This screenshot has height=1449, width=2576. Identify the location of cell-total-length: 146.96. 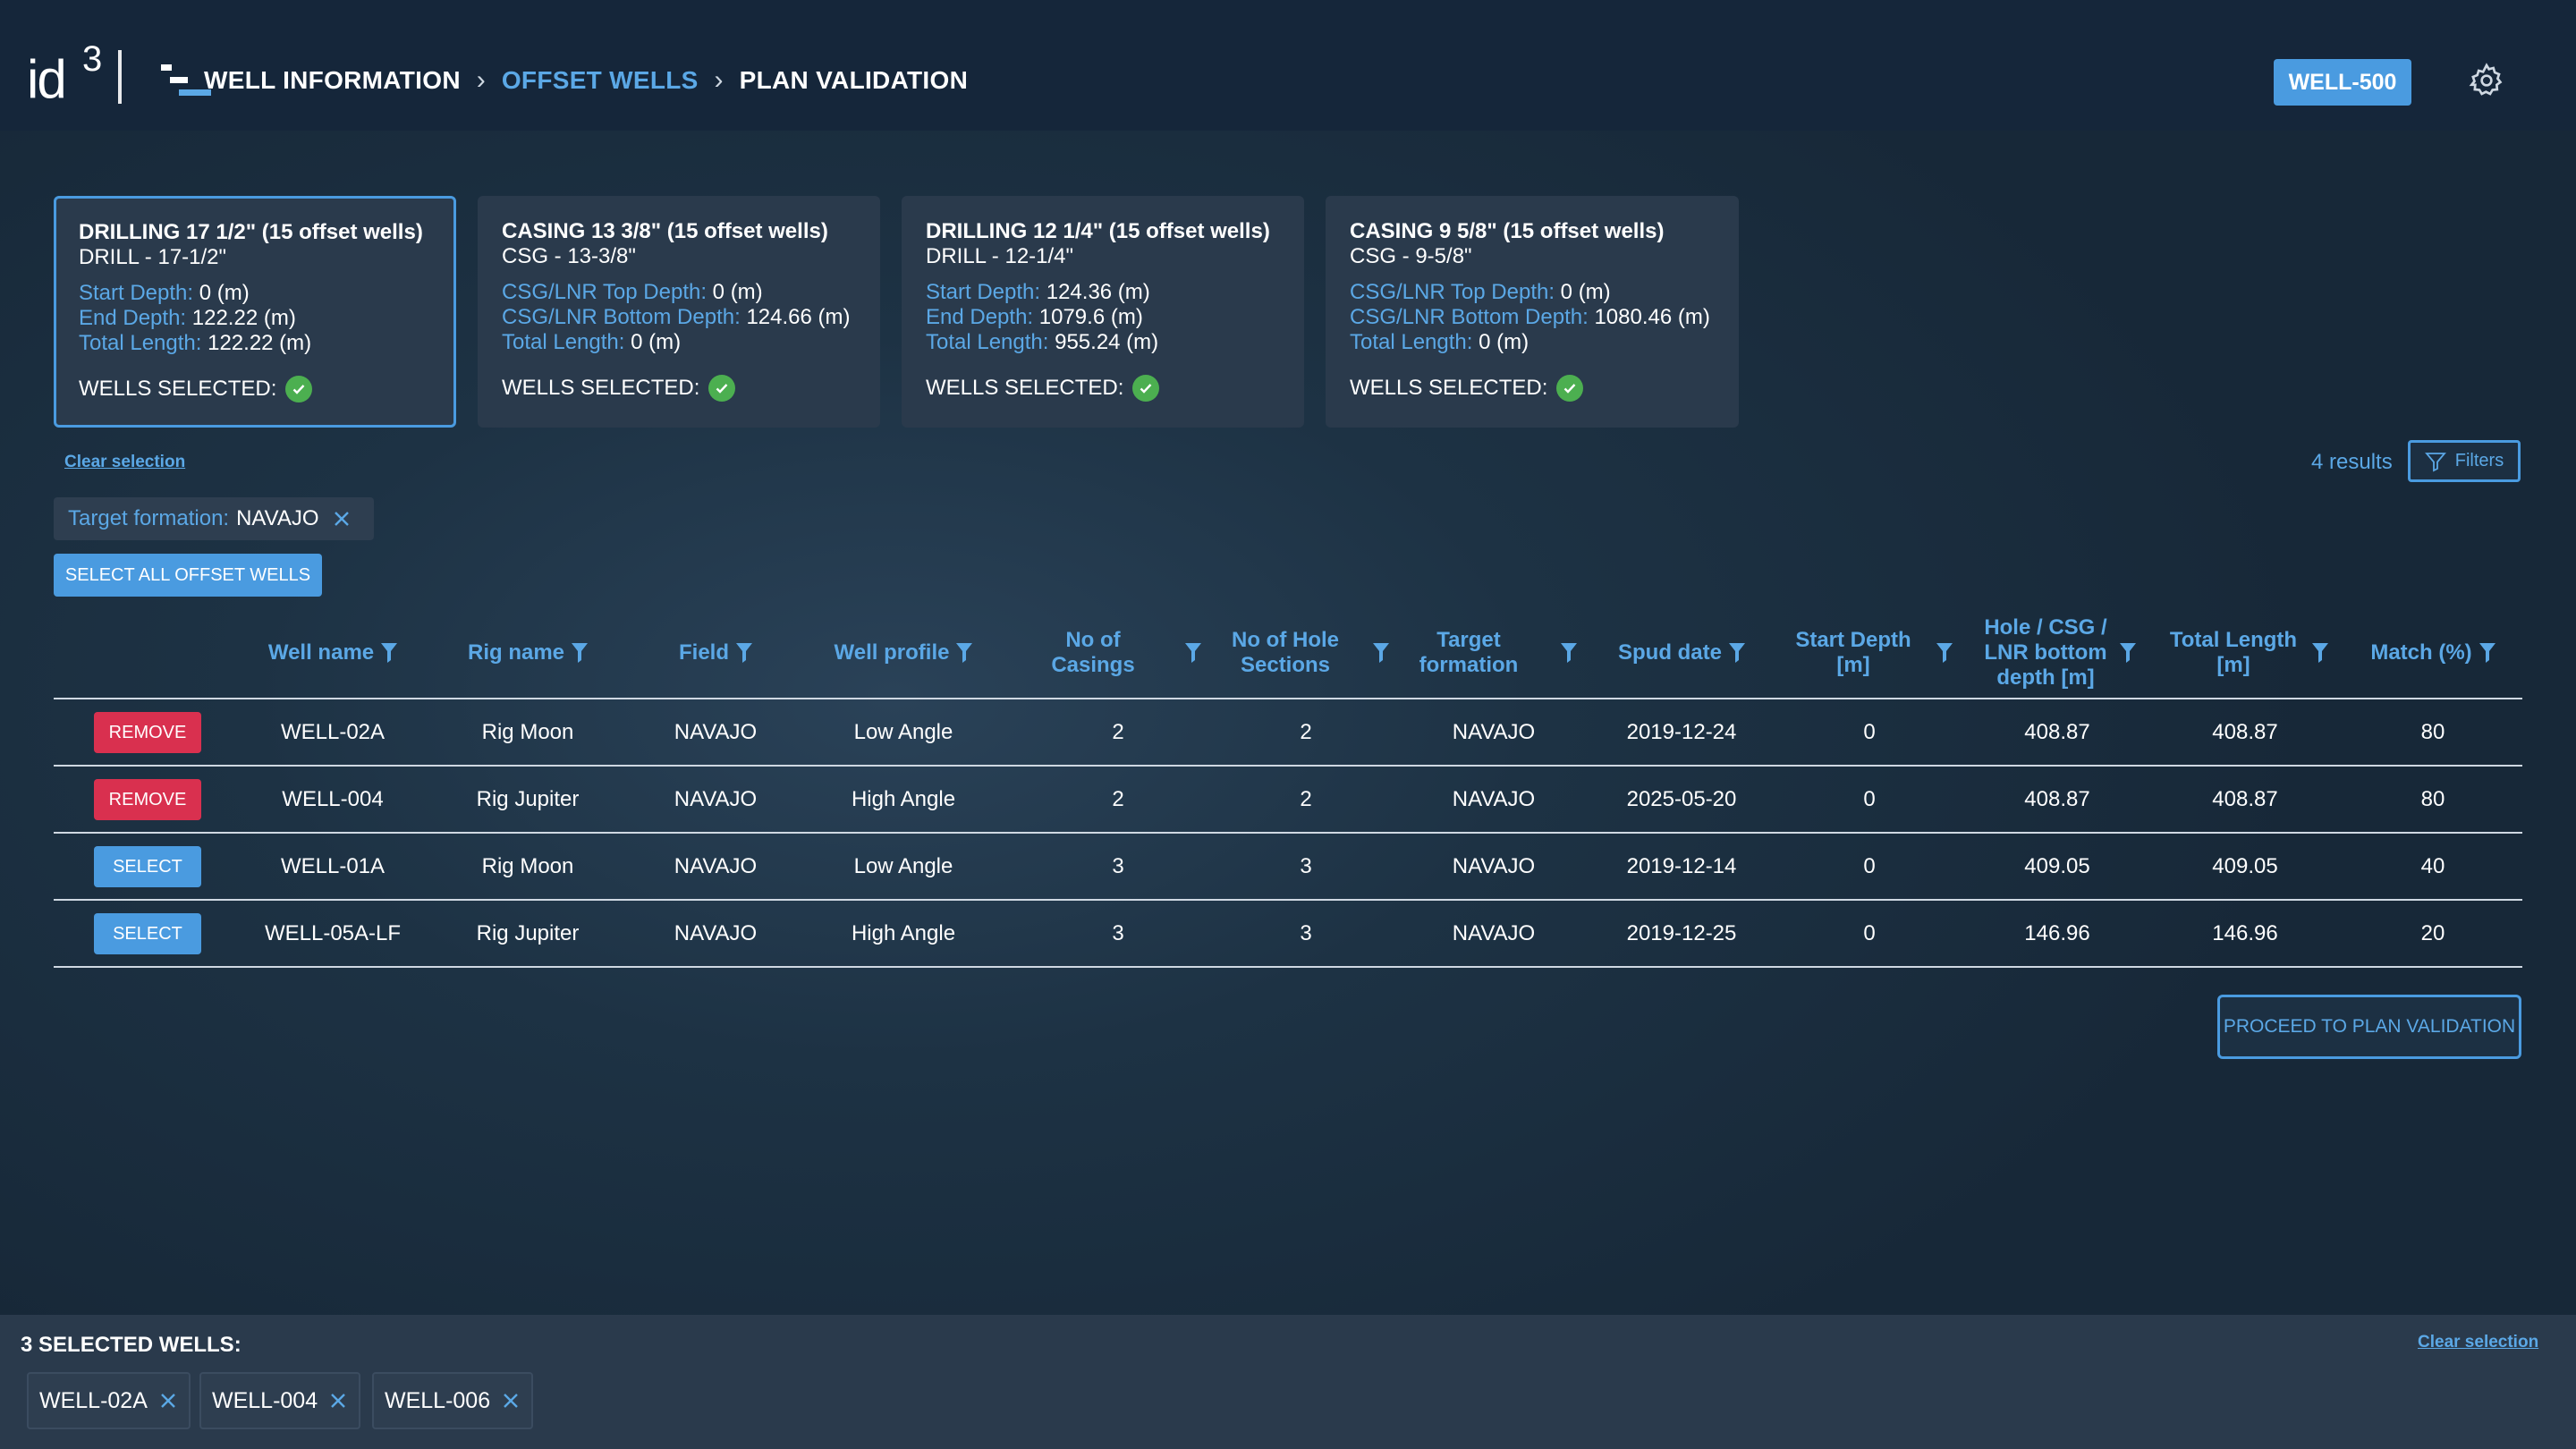
(2245, 933).